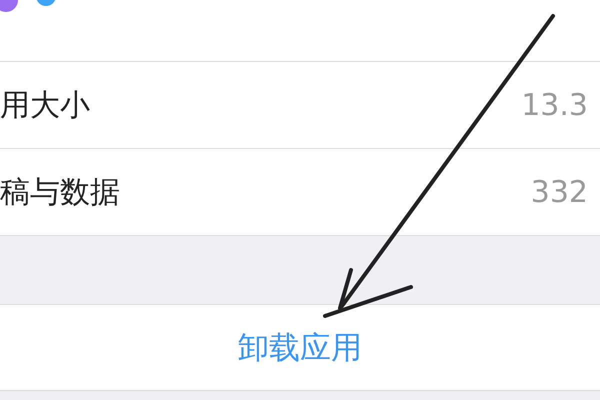  What do you see at coordinates (45, 105) in the screenshot?
I see `row-label: 用大小` at bounding box center [45, 105].